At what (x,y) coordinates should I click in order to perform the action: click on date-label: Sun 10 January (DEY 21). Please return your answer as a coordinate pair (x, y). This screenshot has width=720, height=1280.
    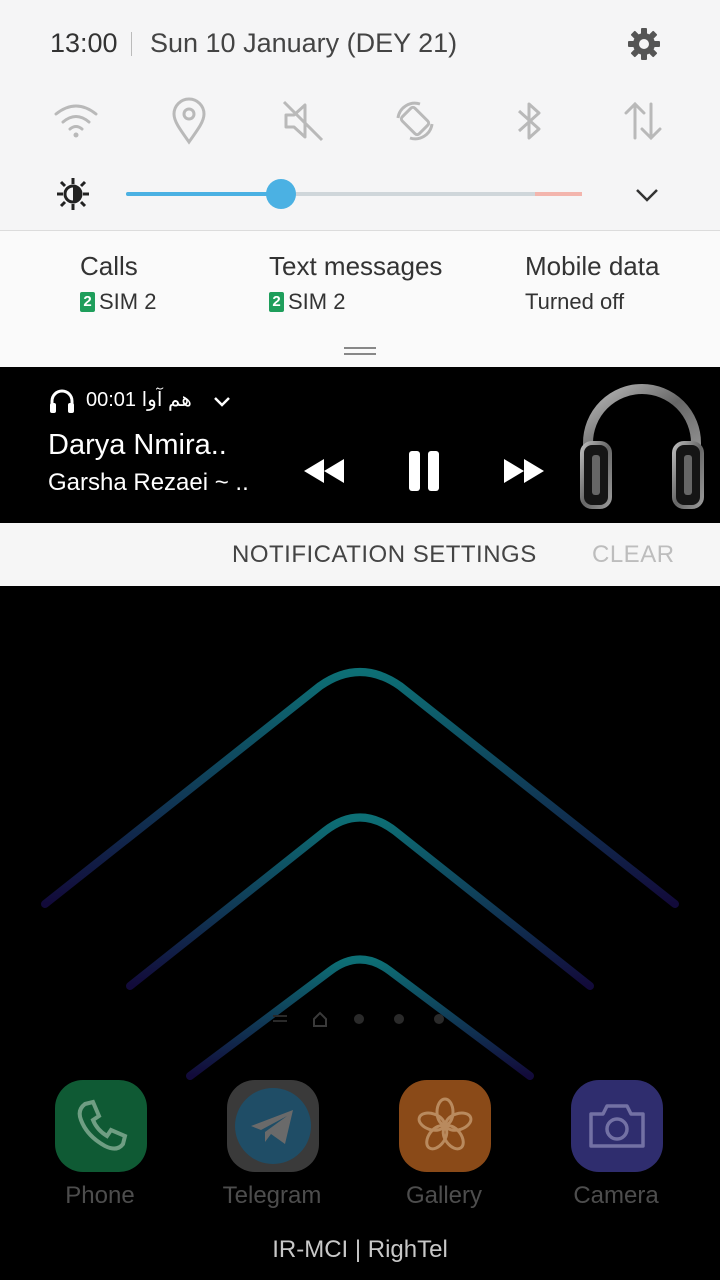
    Looking at the image, I should click on (304, 43).